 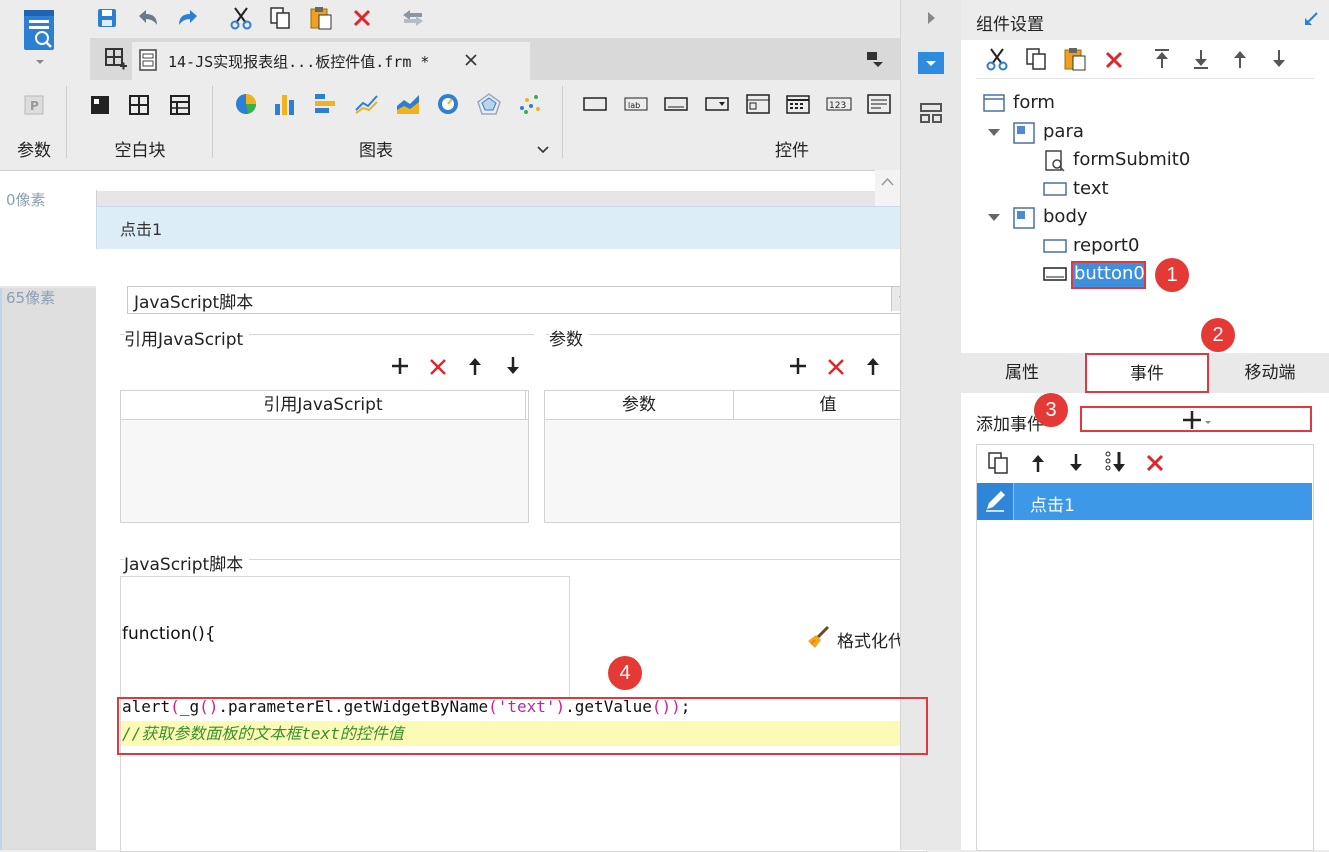 I want to click on tree-node-button0: button0, so click(x=1109, y=273).